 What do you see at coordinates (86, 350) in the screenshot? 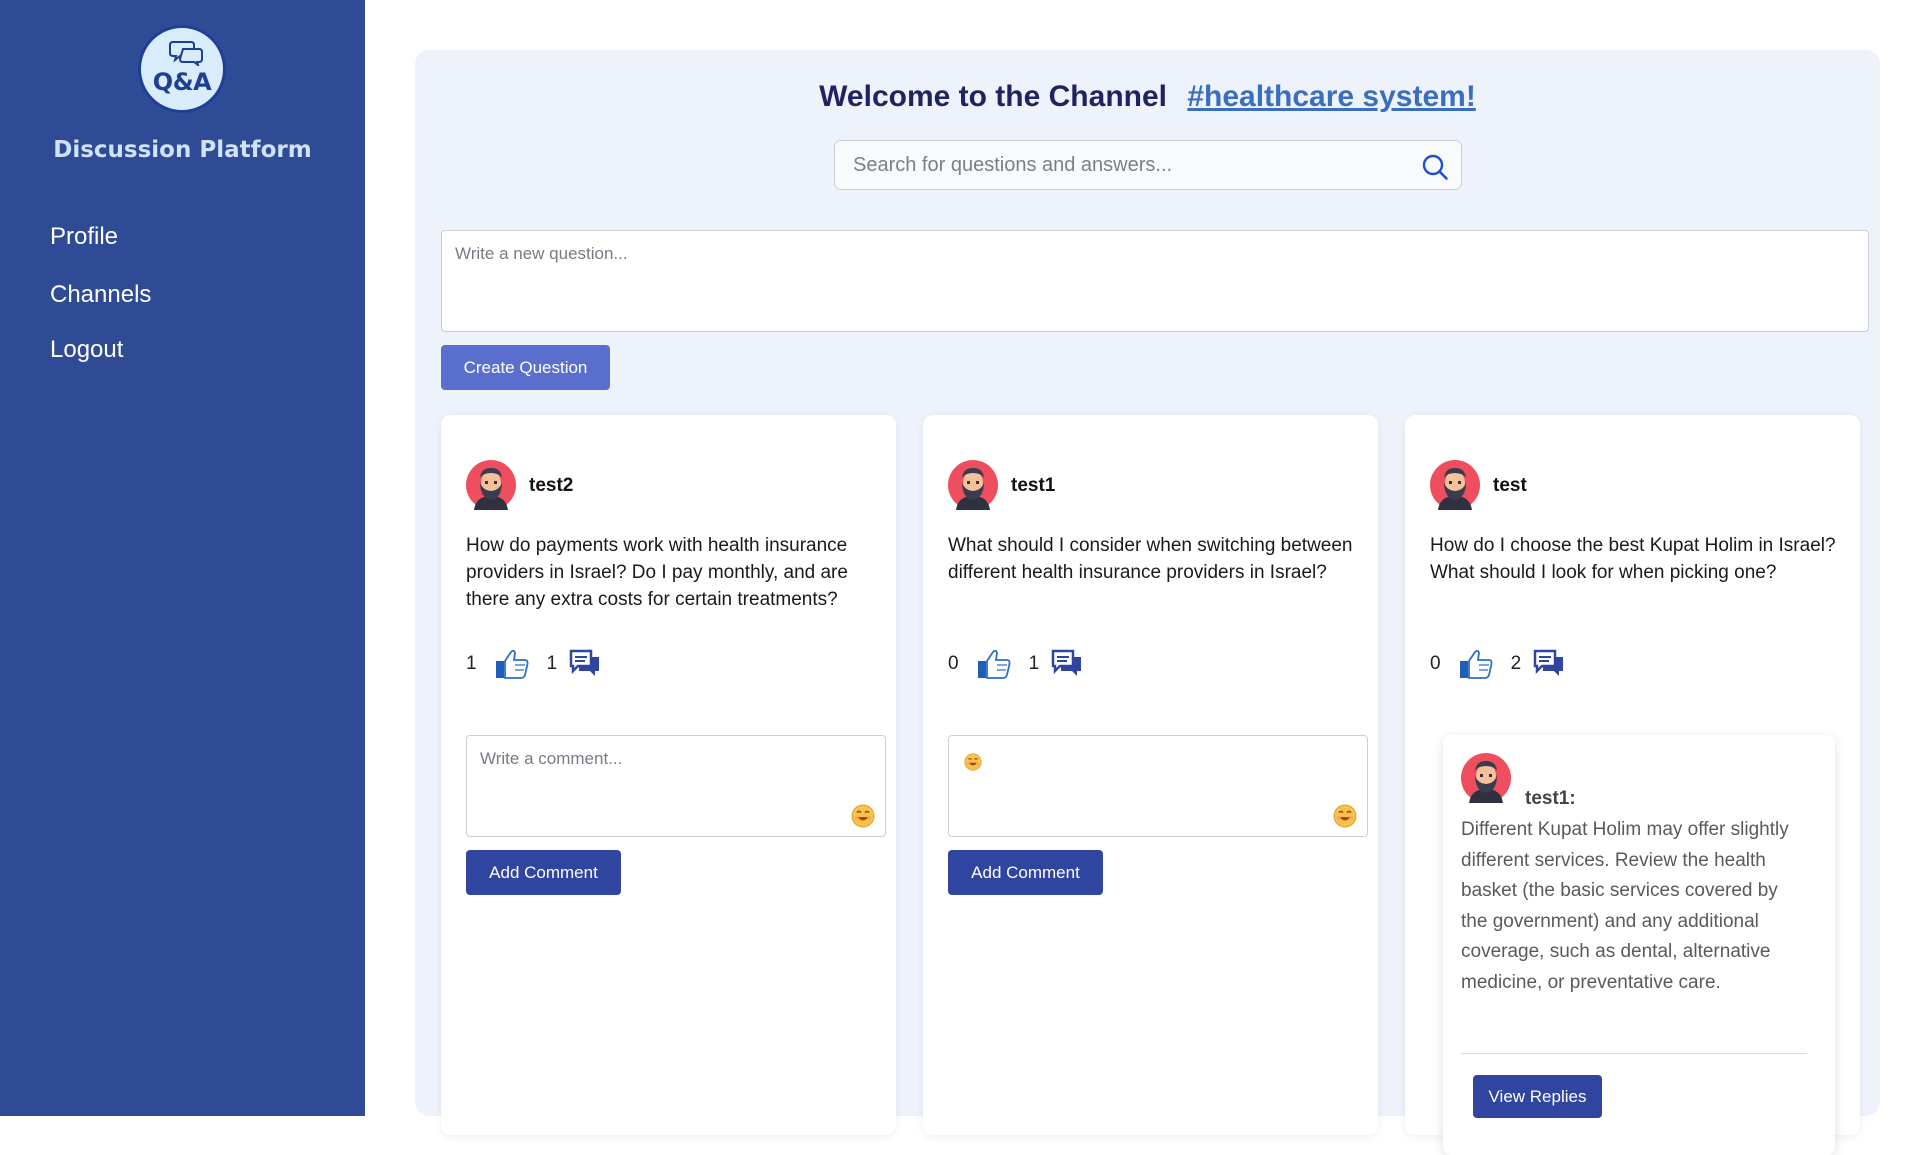
I see `nav-item-logout: Logout` at bounding box center [86, 350].